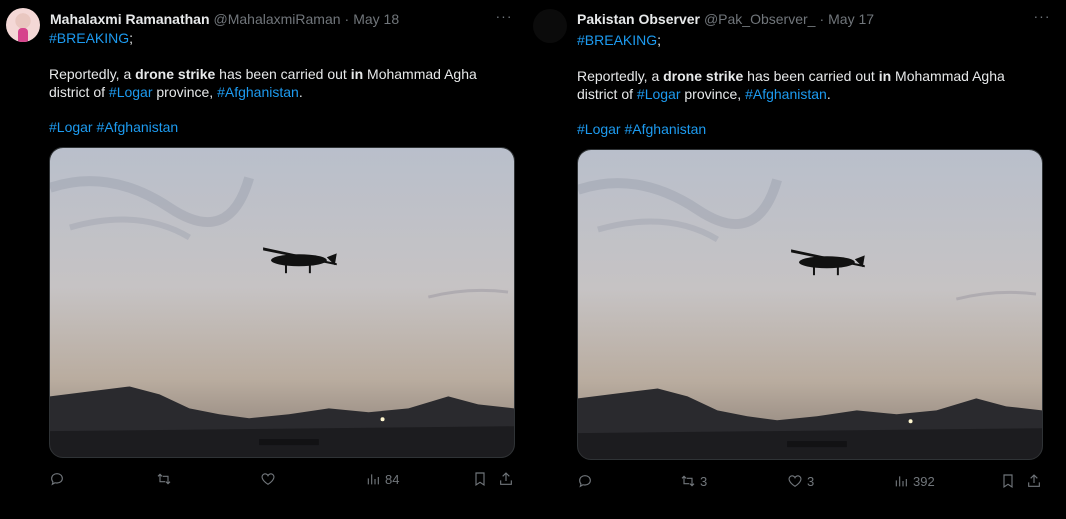 This screenshot has height=519, width=1066. What do you see at coordinates (376, 19) in the screenshot?
I see `timestamp: May 18` at bounding box center [376, 19].